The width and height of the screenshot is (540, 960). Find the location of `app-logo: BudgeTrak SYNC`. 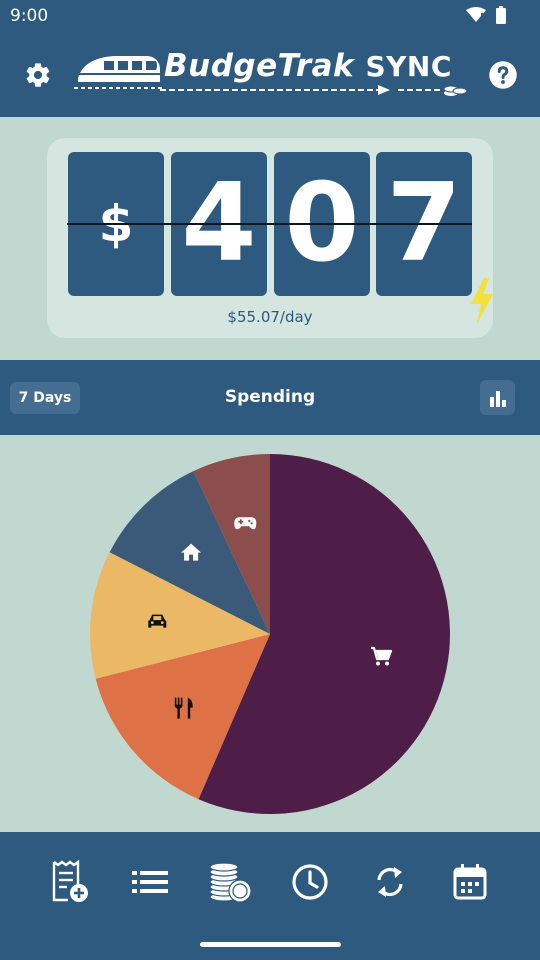

app-logo: BudgeTrak SYNC is located at coordinates (273, 74).